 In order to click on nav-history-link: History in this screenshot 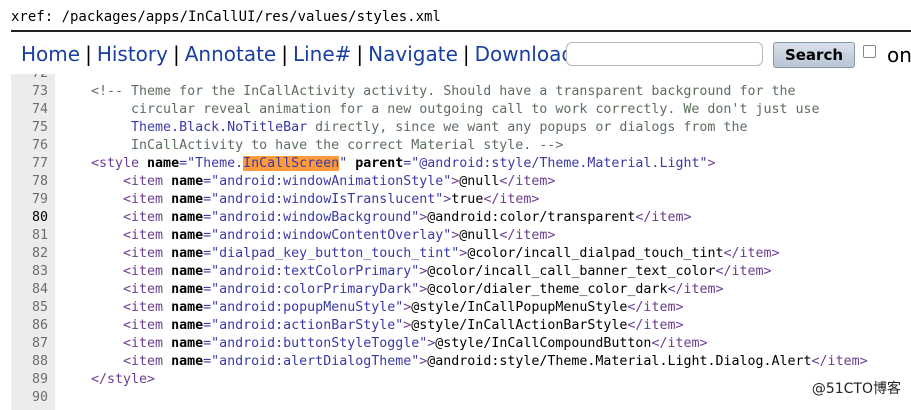, I will do `click(132, 54)`.